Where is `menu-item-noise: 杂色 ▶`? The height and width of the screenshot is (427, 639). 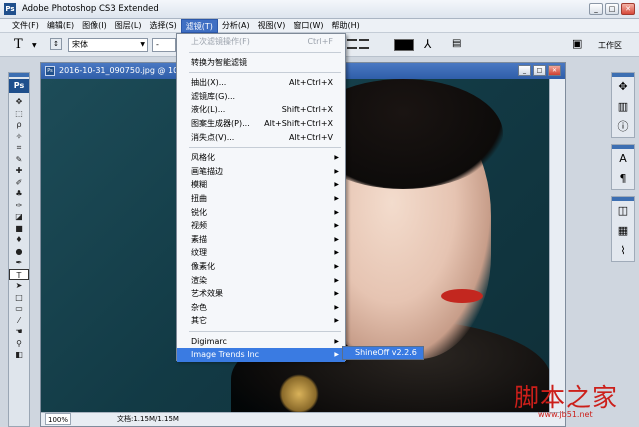
menu-item-noise: 杂色 ▶ is located at coordinates (261, 308).